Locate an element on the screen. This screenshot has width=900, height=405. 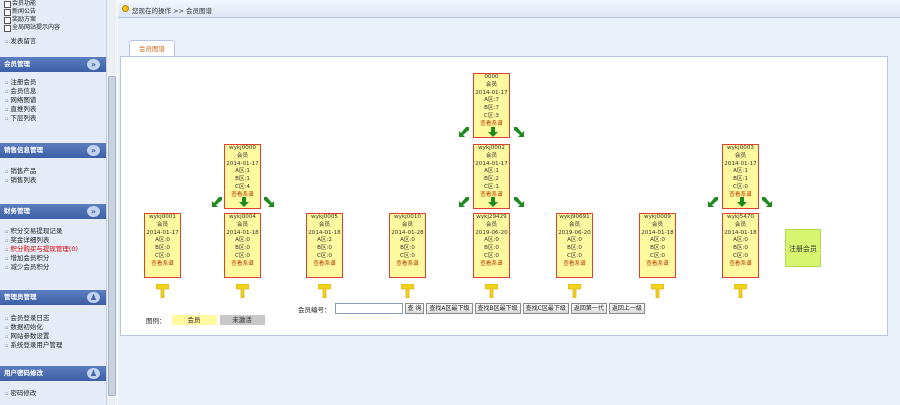
member-node: wykj0009 会员 2014-01-18 A区:0 B区:0 C区:0 查看系谱 is located at coordinates (657, 245).